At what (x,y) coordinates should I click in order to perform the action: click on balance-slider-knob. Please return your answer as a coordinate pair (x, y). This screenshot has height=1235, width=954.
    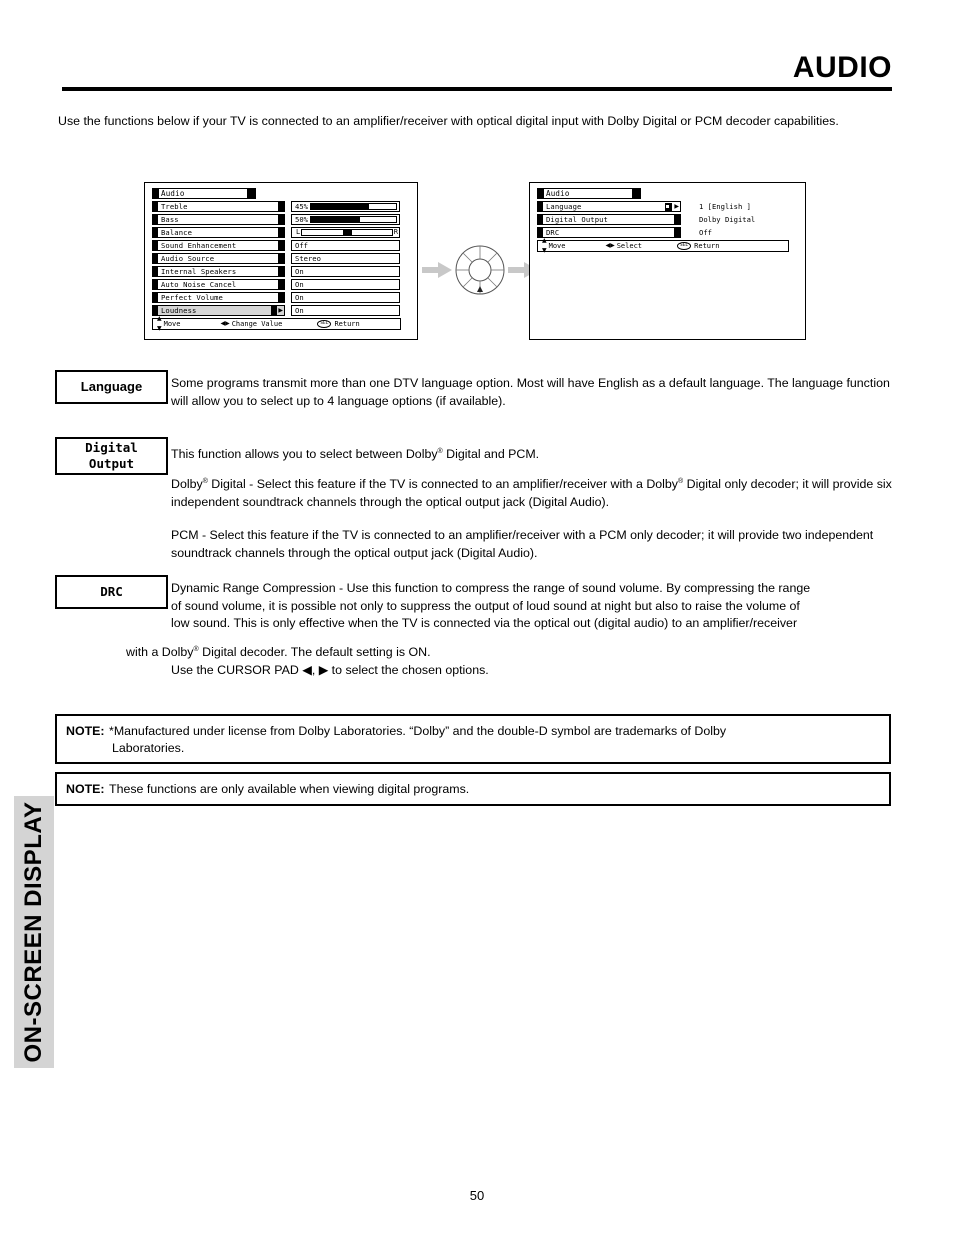
    Looking at the image, I should click on (347, 232).